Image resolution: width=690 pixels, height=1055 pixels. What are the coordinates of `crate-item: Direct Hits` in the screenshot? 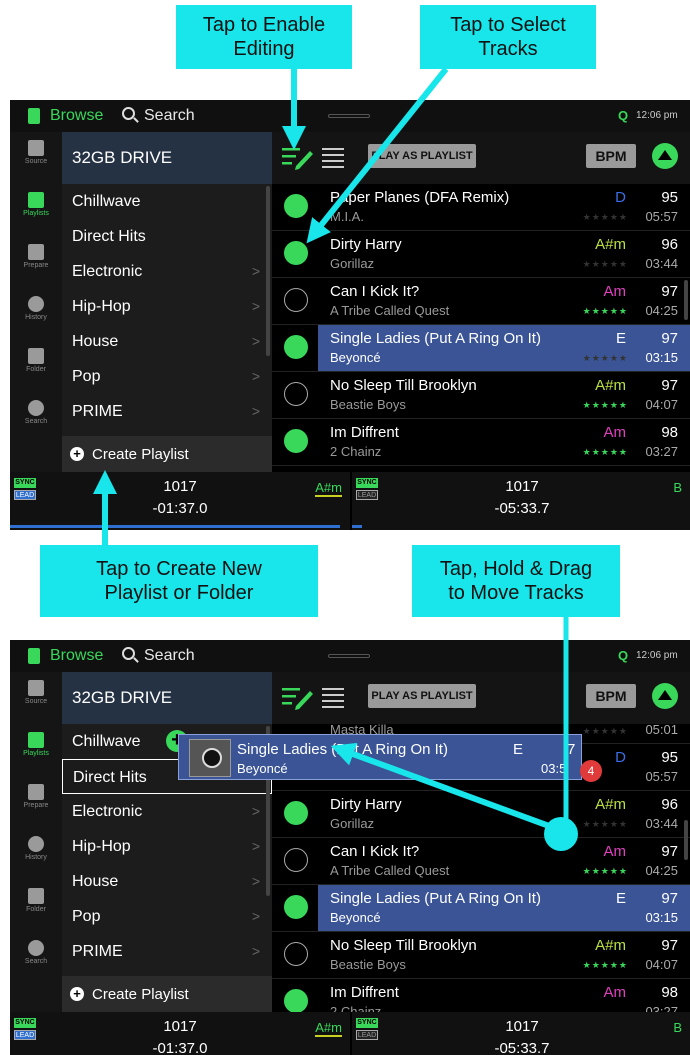 It's located at (167, 236).